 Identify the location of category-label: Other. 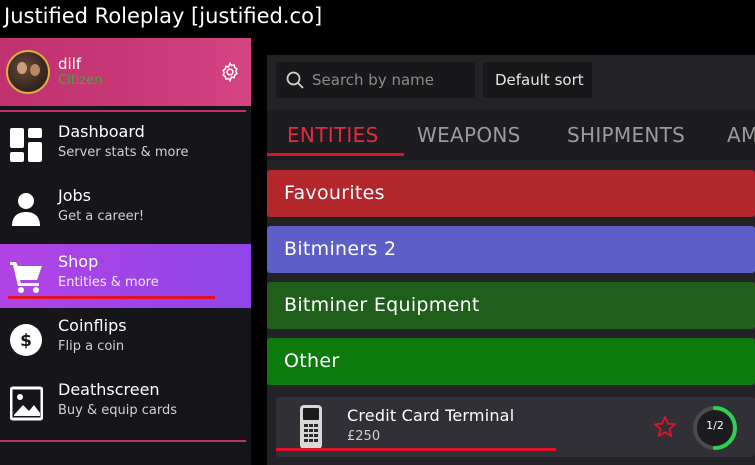
(312, 361).